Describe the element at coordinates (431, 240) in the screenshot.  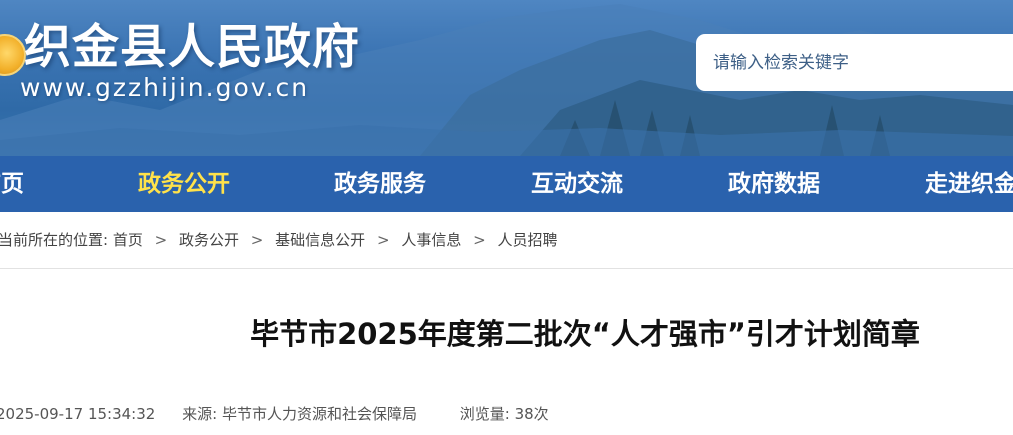
I see `breadcrumb-personnel-info: 人事信息` at that location.